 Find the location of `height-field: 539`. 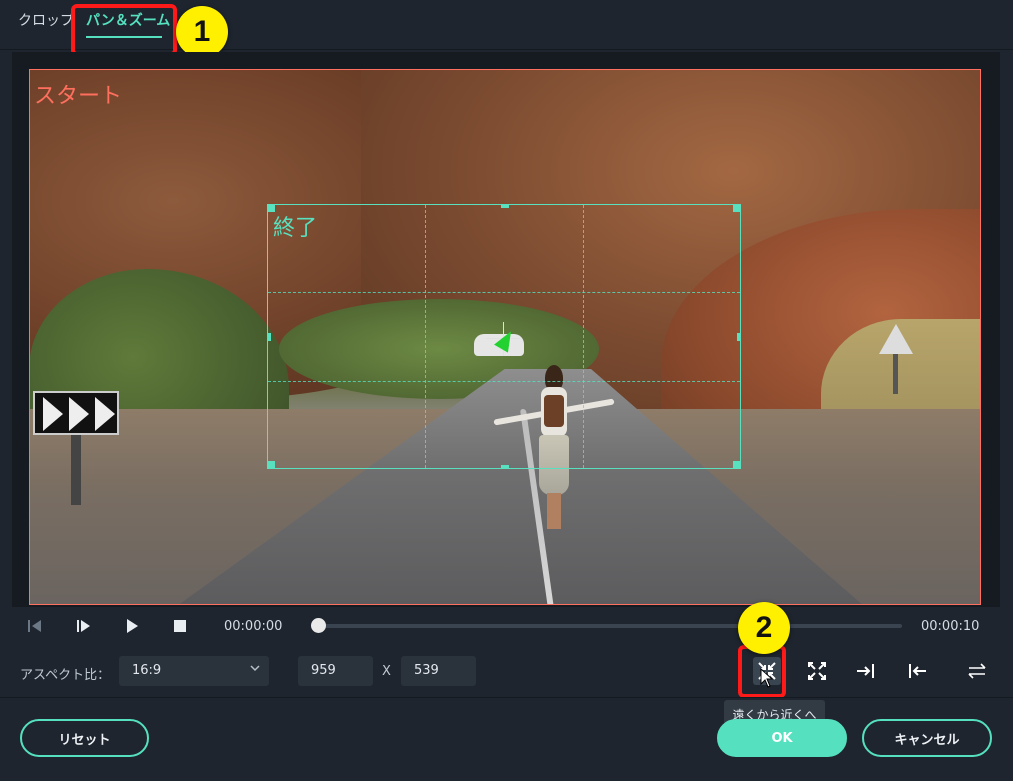

height-field: 539 is located at coordinates (438, 671).